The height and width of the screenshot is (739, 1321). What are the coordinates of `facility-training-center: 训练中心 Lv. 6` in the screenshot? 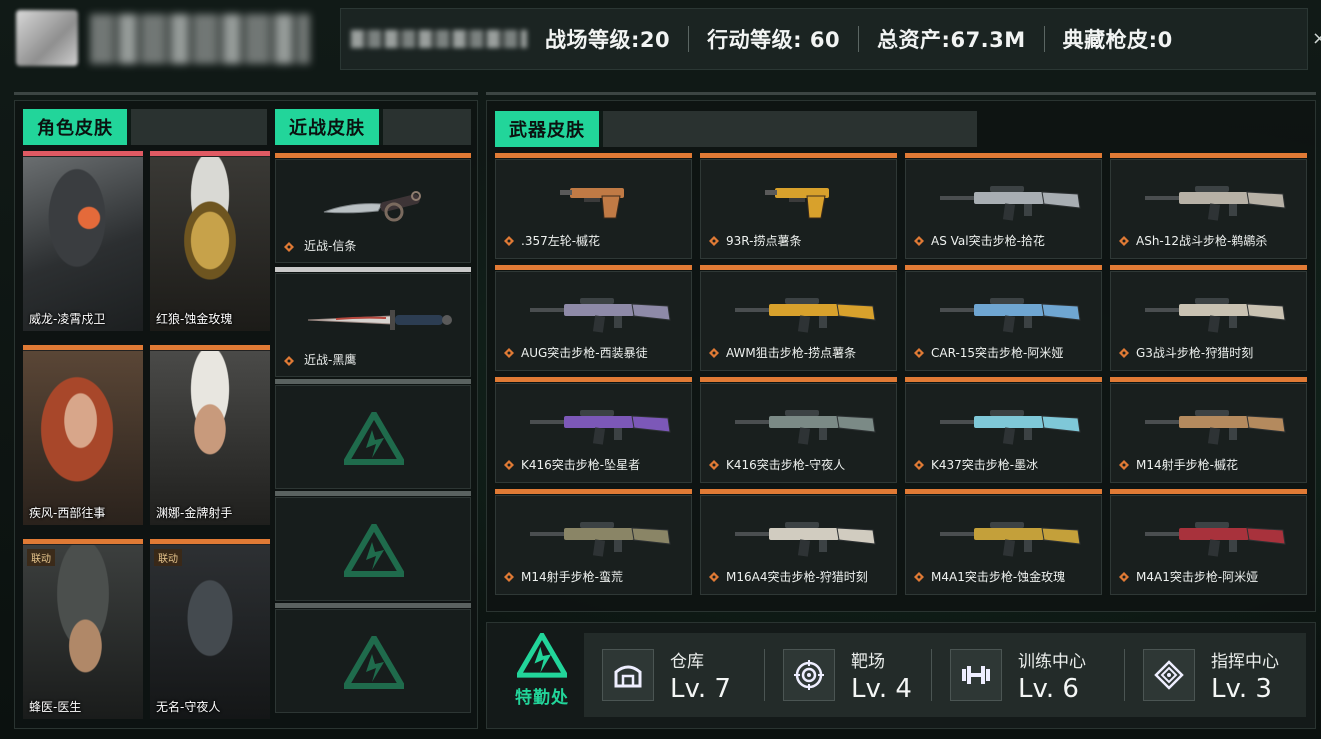 It's located at (1028, 675).